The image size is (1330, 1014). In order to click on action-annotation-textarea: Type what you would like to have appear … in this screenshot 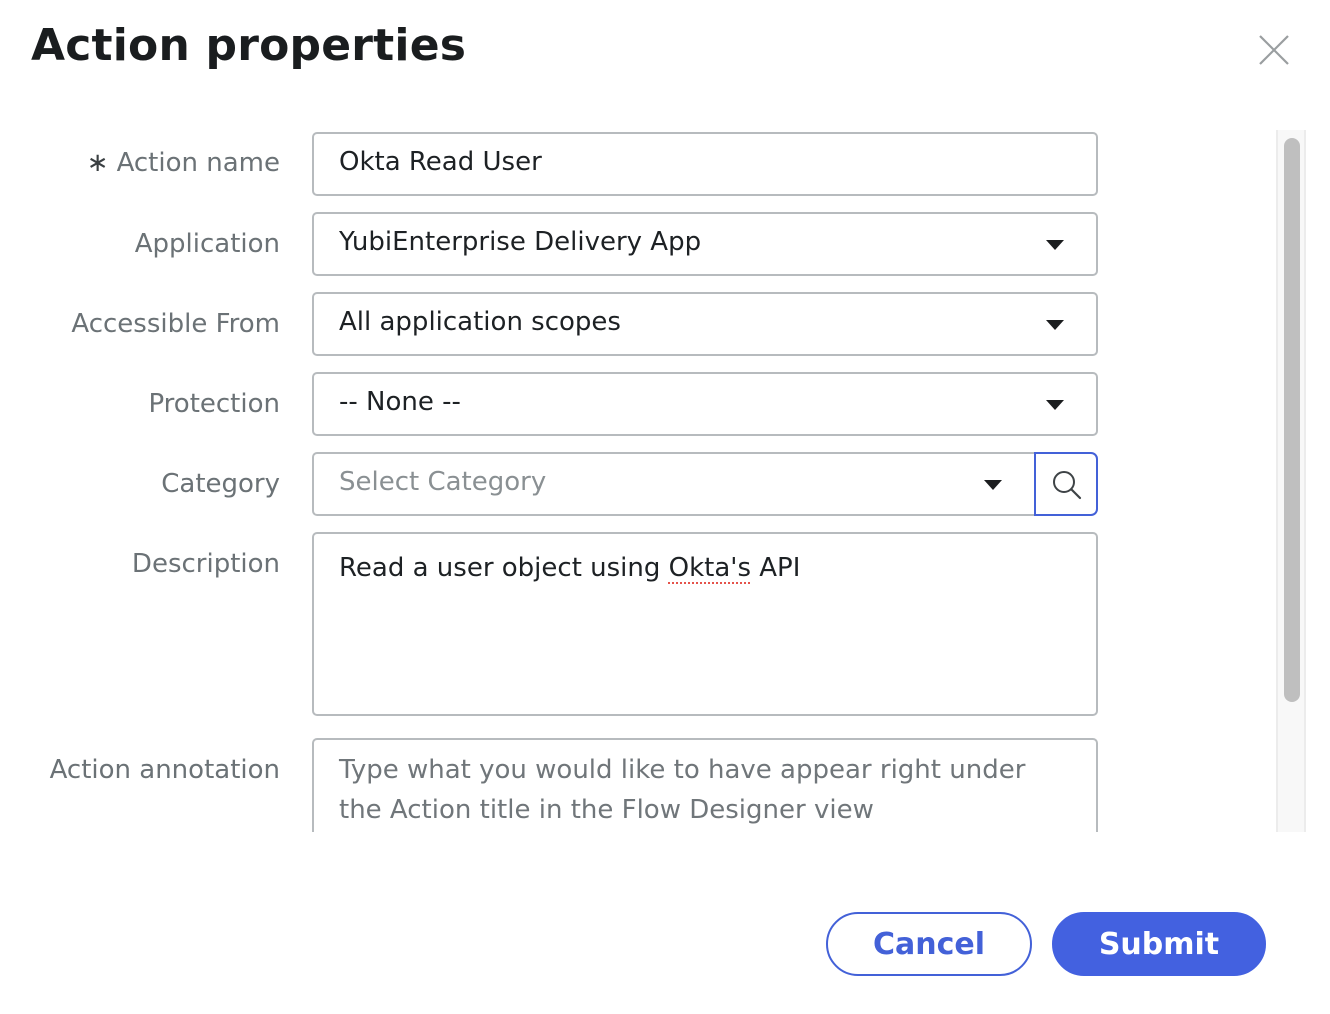, I will do `click(705, 785)`.